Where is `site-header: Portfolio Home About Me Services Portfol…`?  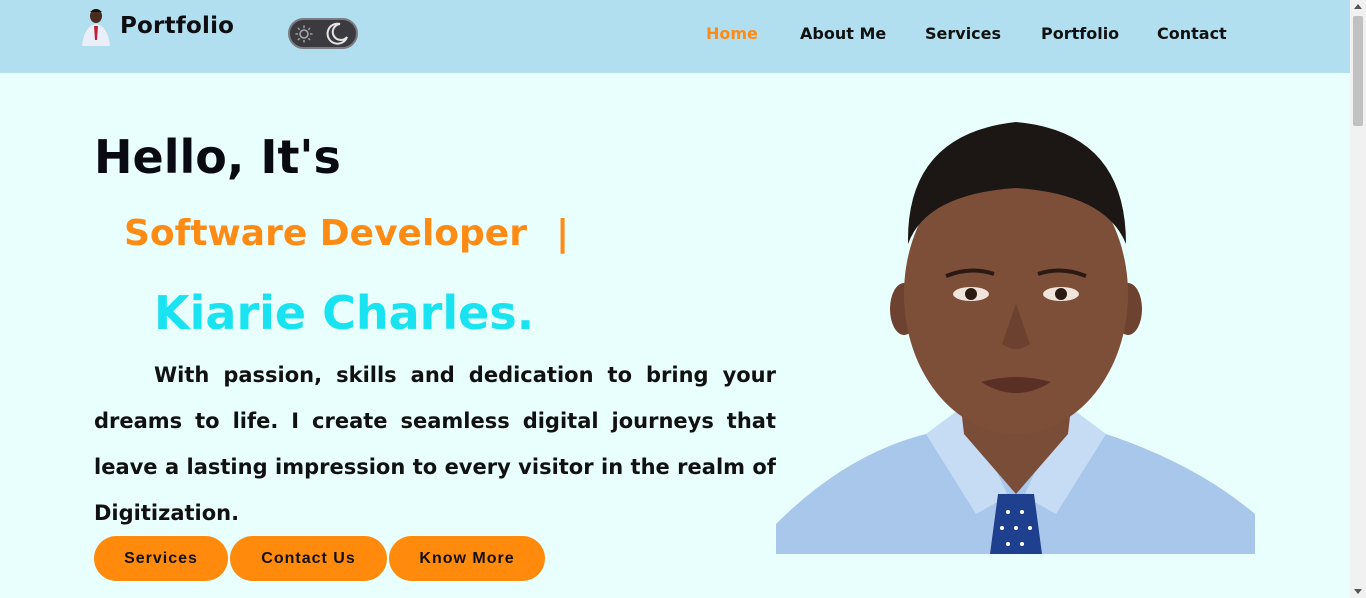 site-header: Portfolio Home About Me Services Portfol… is located at coordinates (675, 36).